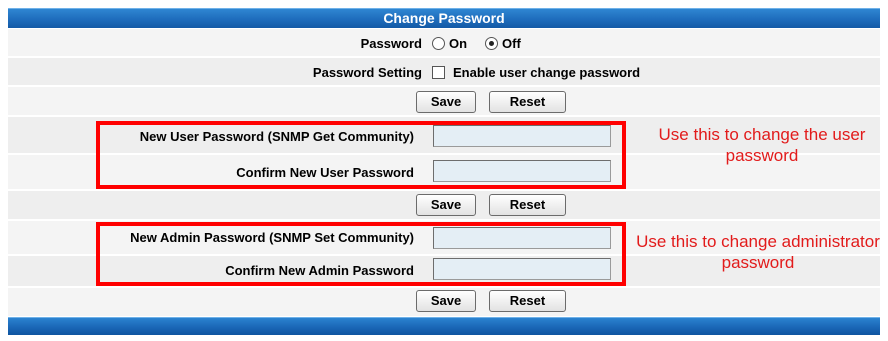 The image size is (888, 341). Describe the element at coordinates (438, 43) in the screenshot. I see `password-on-radio` at that location.